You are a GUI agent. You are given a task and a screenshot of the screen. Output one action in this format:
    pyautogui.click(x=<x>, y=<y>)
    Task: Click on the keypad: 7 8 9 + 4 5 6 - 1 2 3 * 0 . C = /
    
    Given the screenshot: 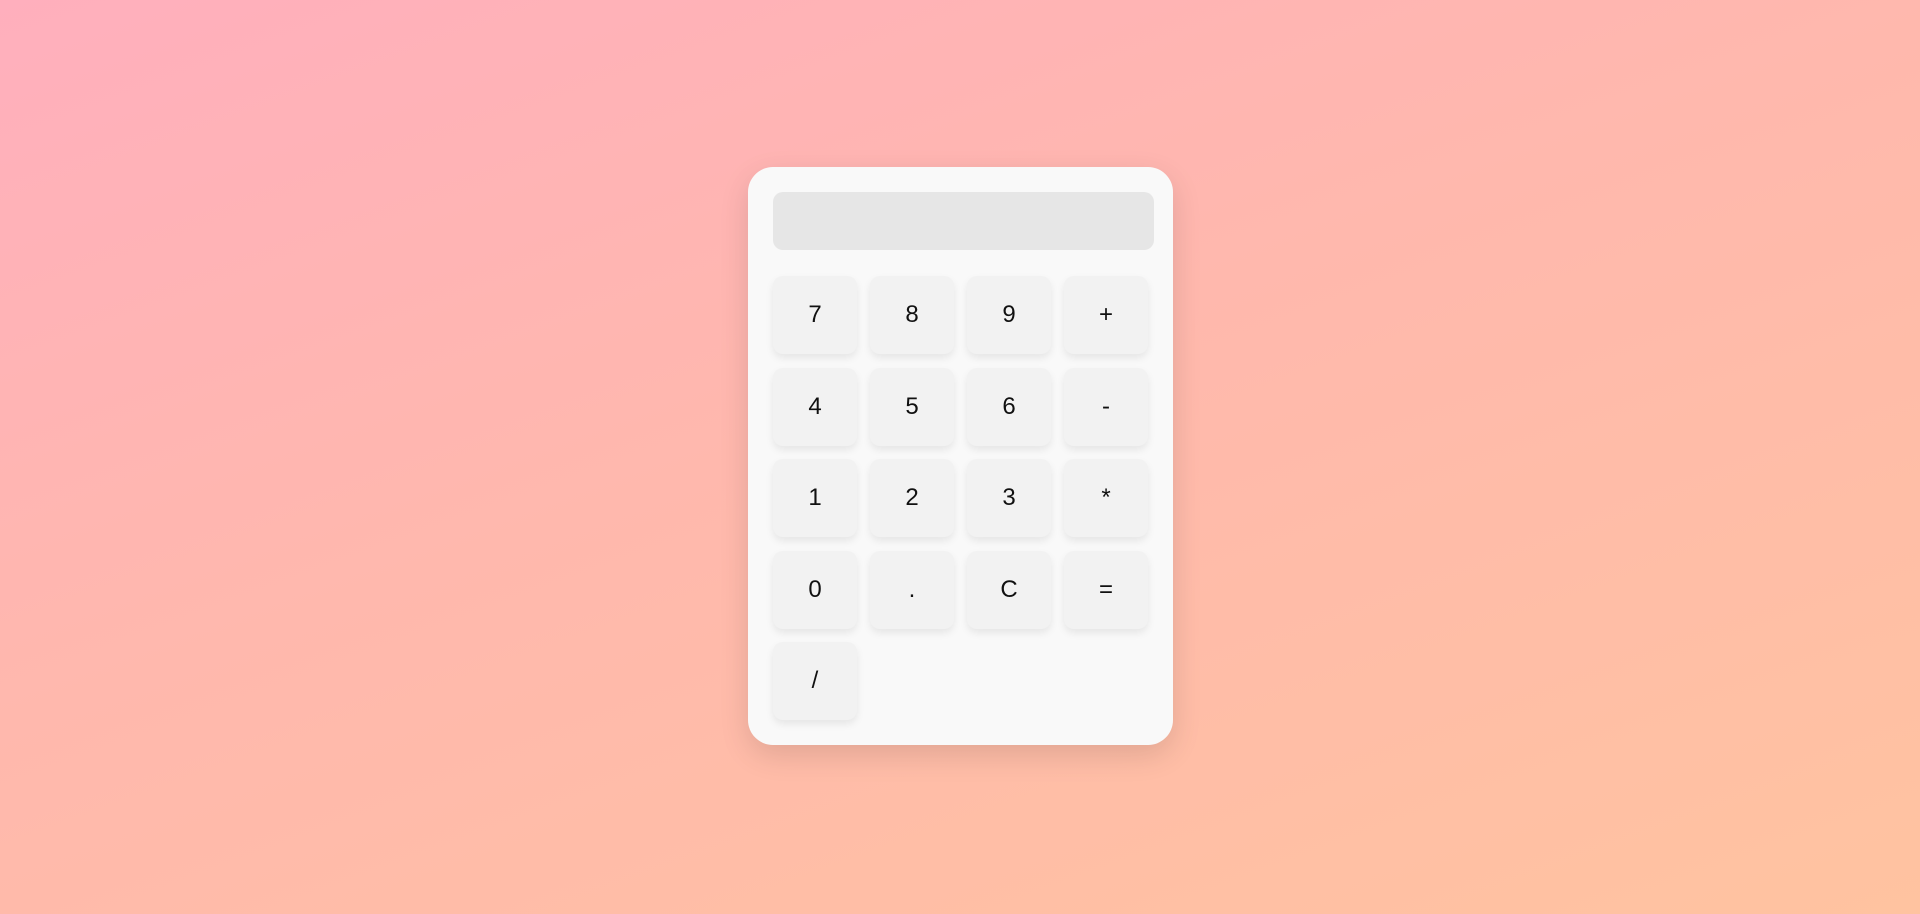 What is the action you would take?
    pyautogui.click(x=960, y=498)
    